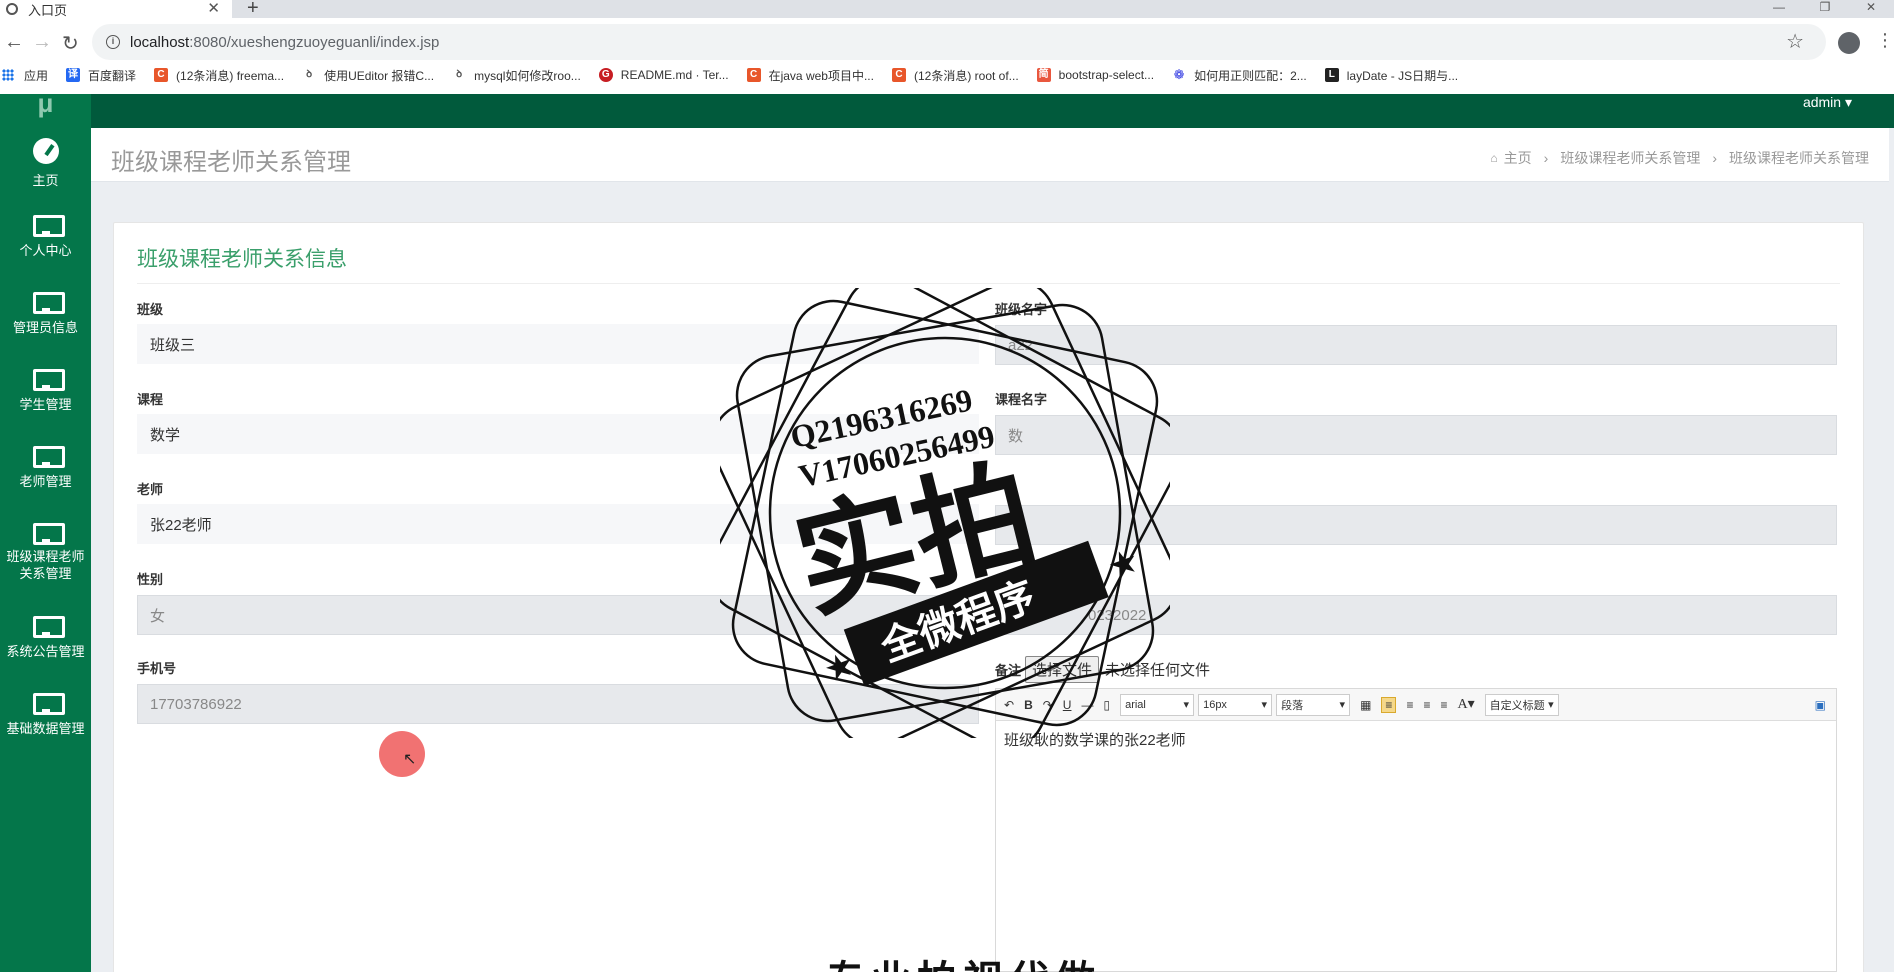 This screenshot has height=972, width=1894. What do you see at coordinates (101, 75) in the screenshot?
I see `bookmark-item: 译百度翻译` at bounding box center [101, 75].